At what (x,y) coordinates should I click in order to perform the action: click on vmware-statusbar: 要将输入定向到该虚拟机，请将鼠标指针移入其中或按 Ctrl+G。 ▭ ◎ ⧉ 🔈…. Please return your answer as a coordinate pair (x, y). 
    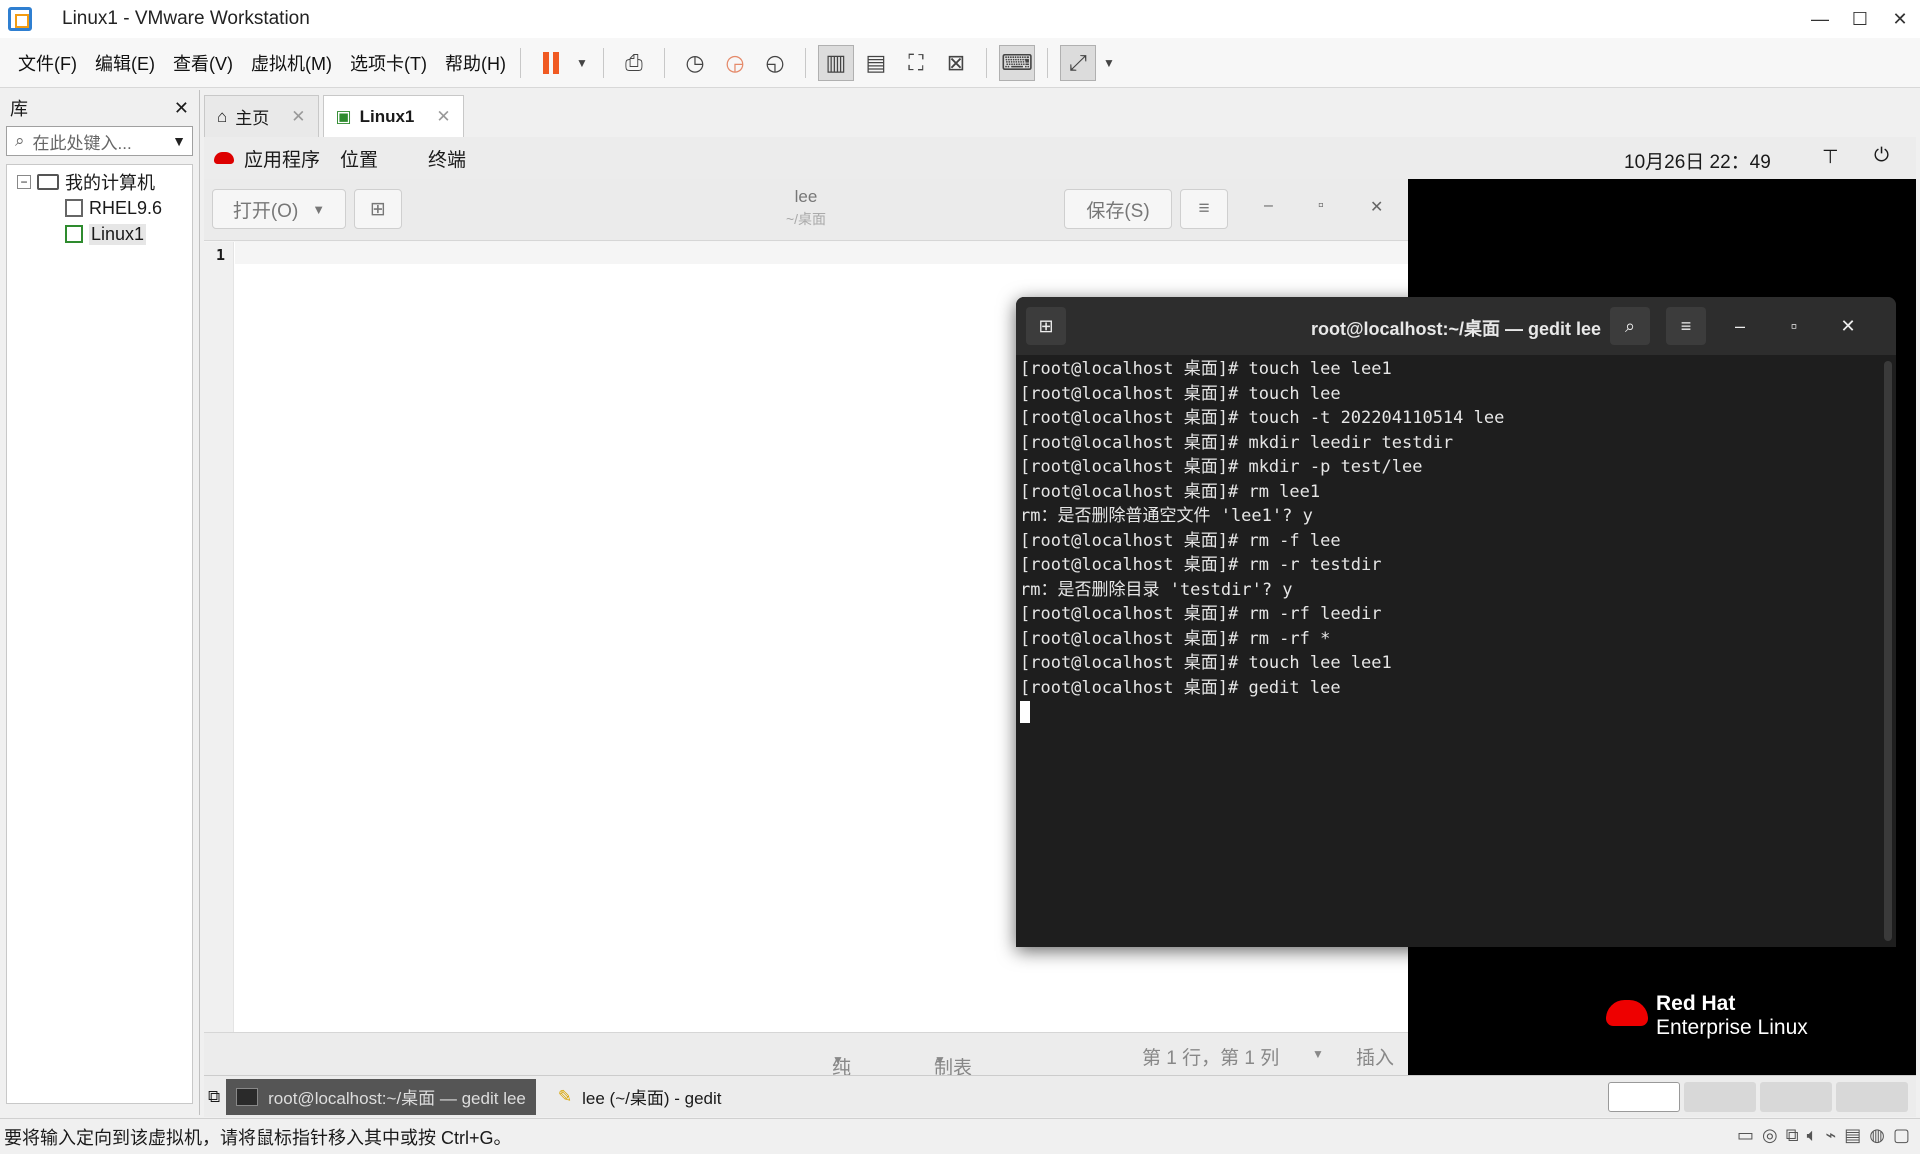
    Looking at the image, I should click on (960, 1136).